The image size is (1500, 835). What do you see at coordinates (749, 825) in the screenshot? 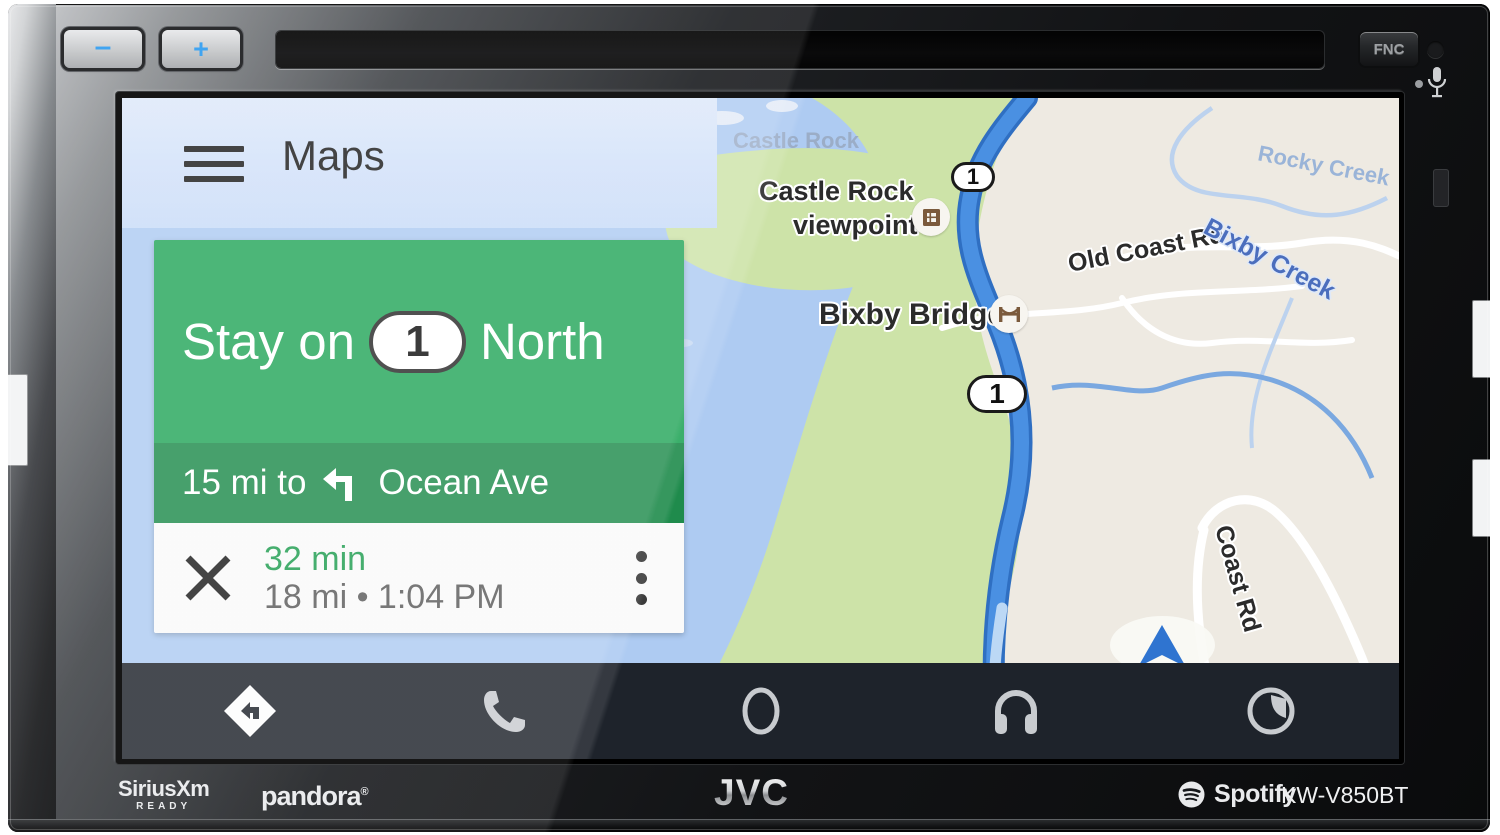
I see `bottom-lip` at bounding box center [749, 825].